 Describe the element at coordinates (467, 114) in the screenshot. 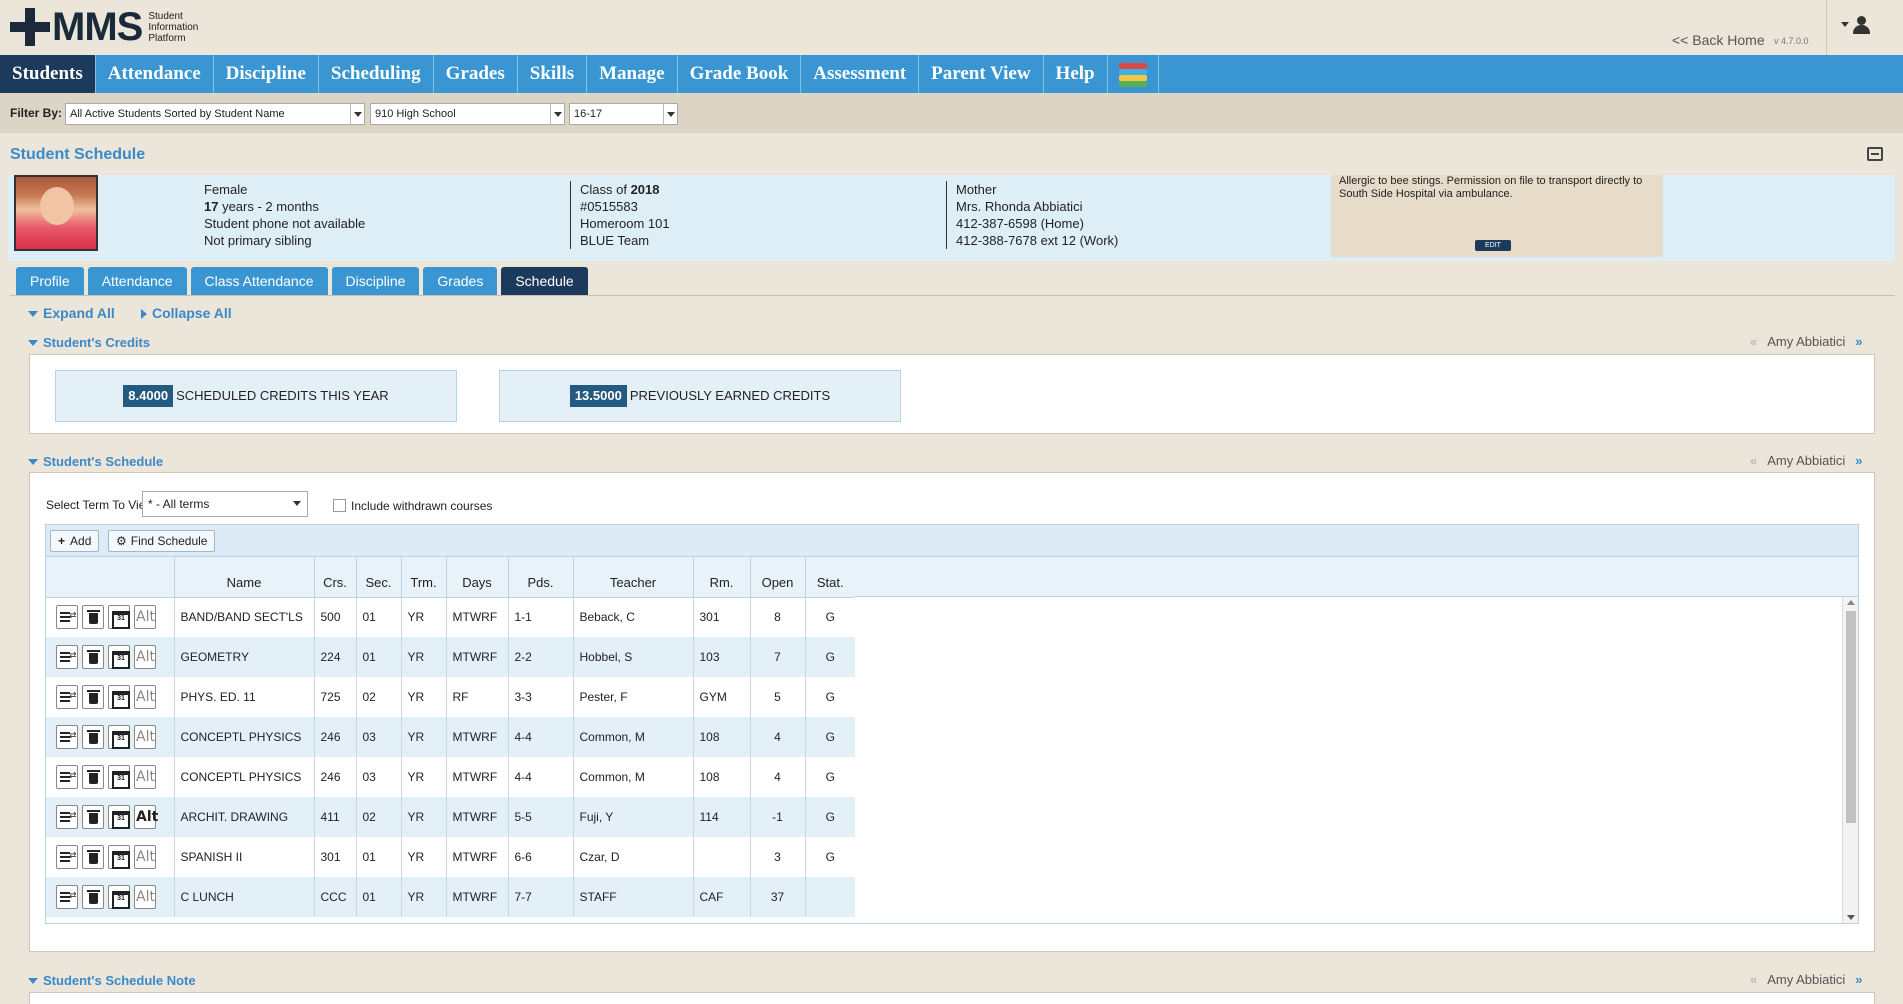

I see `school-select: 910 High School` at that location.